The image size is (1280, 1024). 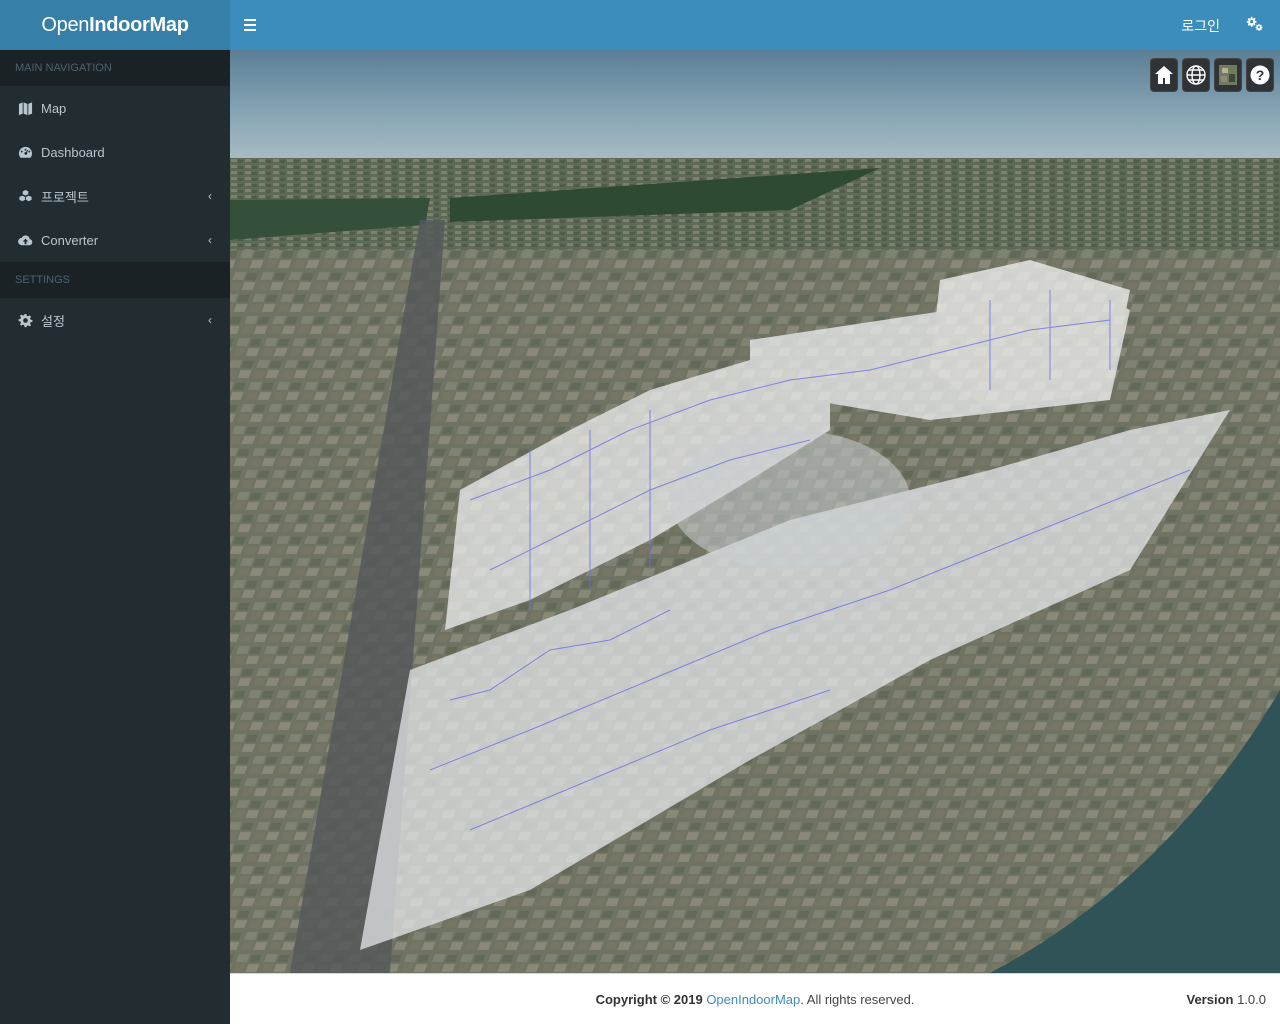 I want to click on sidebar-item-converter: Converter ‹, so click(x=115, y=240).